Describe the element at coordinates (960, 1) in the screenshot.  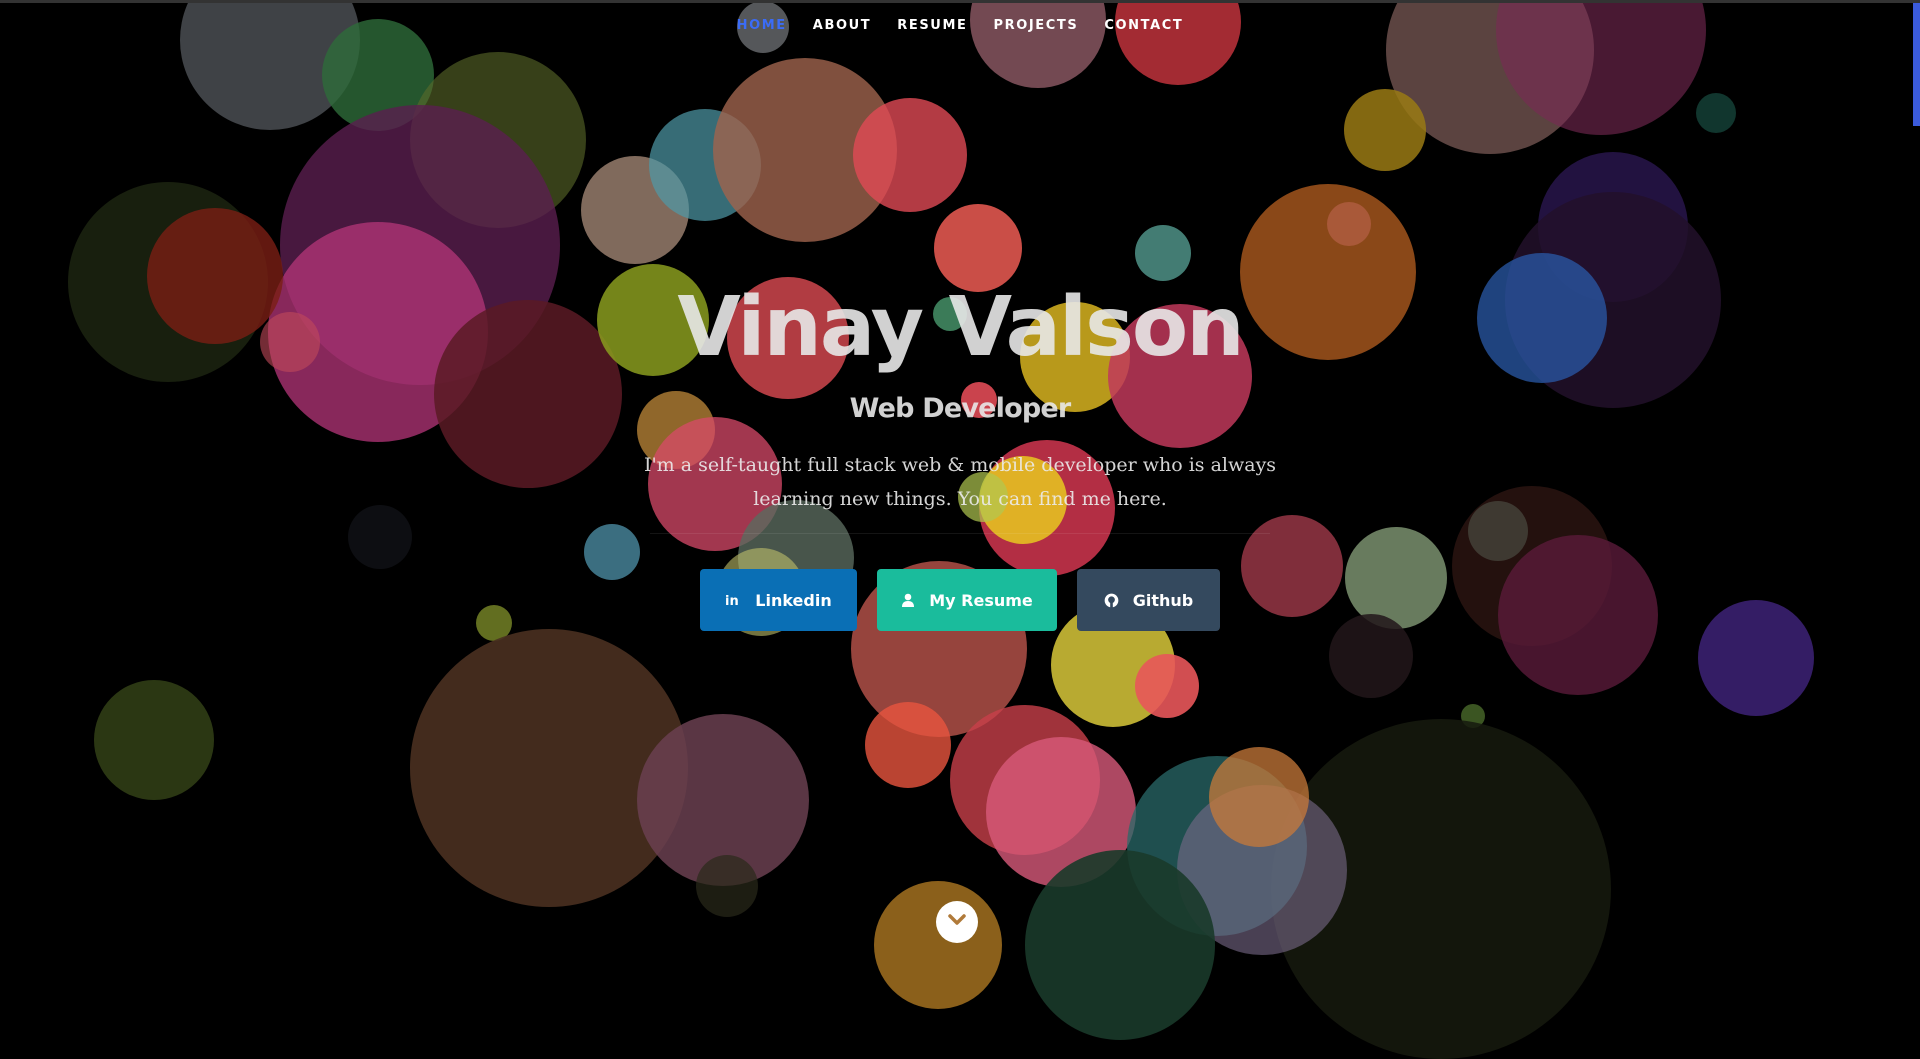
I see `top-border` at that location.